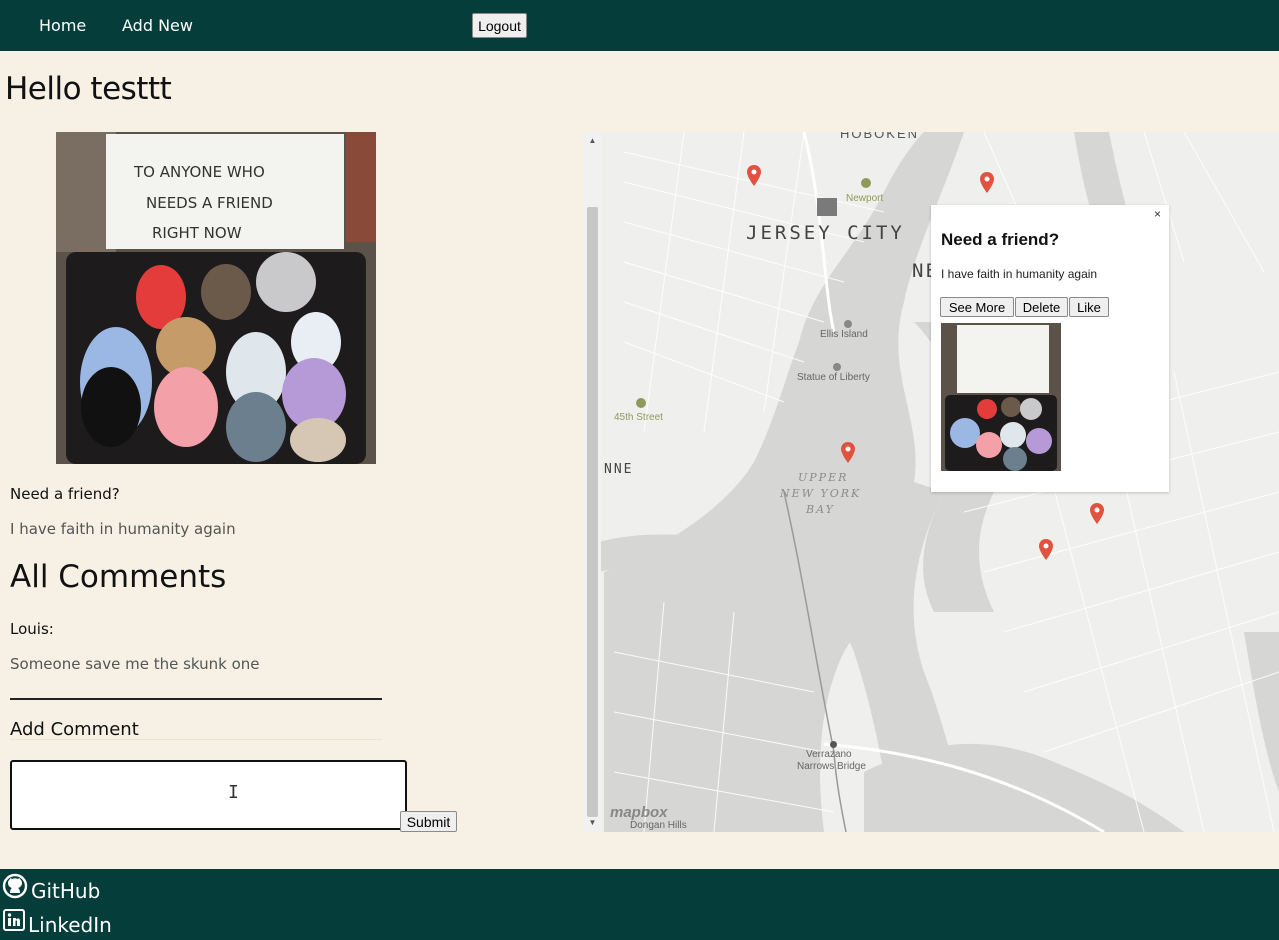  What do you see at coordinates (123, 529) in the screenshot?
I see `post-description: I have faith in humanity again` at bounding box center [123, 529].